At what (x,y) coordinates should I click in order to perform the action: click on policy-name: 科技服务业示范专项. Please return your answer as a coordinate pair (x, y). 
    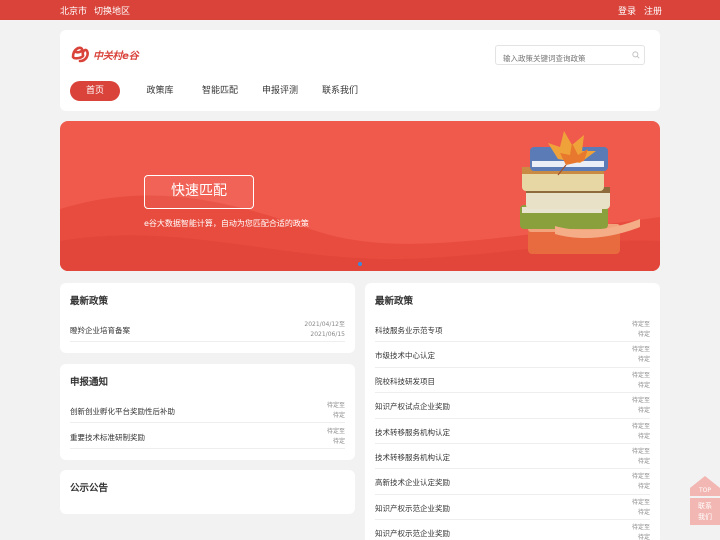
    Looking at the image, I should click on (409, 330).